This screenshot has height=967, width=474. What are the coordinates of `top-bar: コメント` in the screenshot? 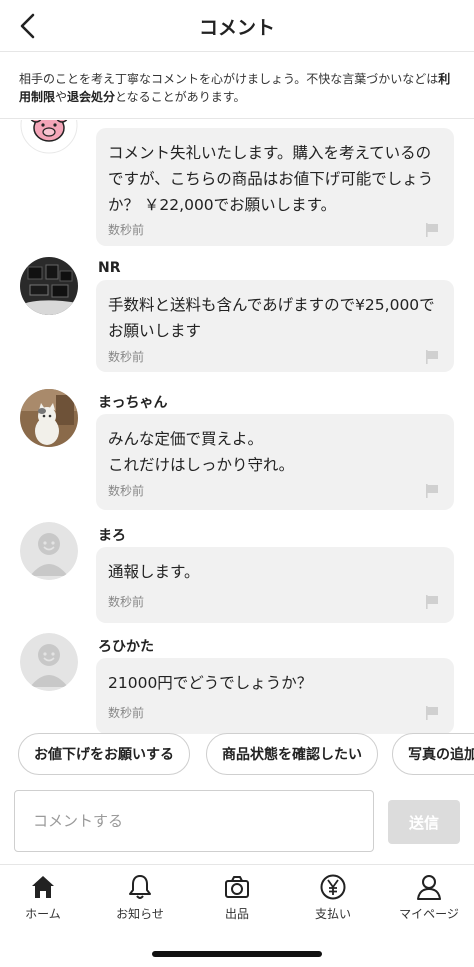 It's located at (237, 26).